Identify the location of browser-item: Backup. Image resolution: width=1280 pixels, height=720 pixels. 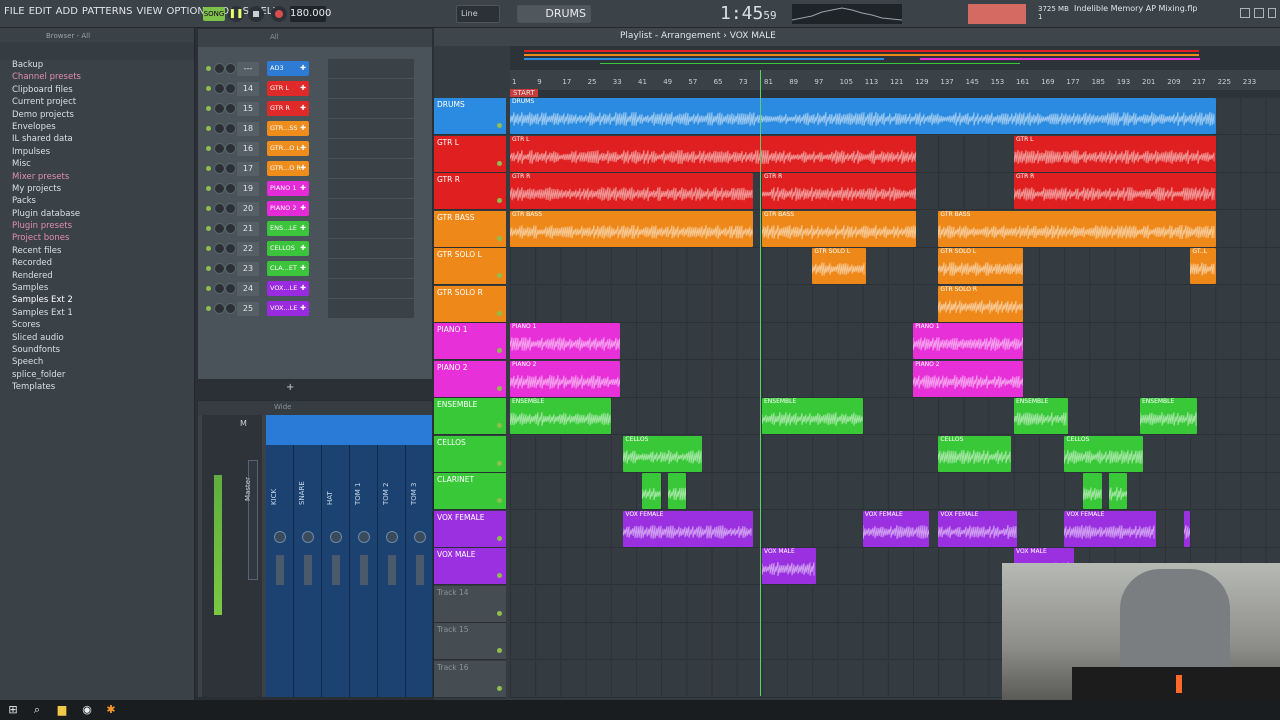
(46, 66).